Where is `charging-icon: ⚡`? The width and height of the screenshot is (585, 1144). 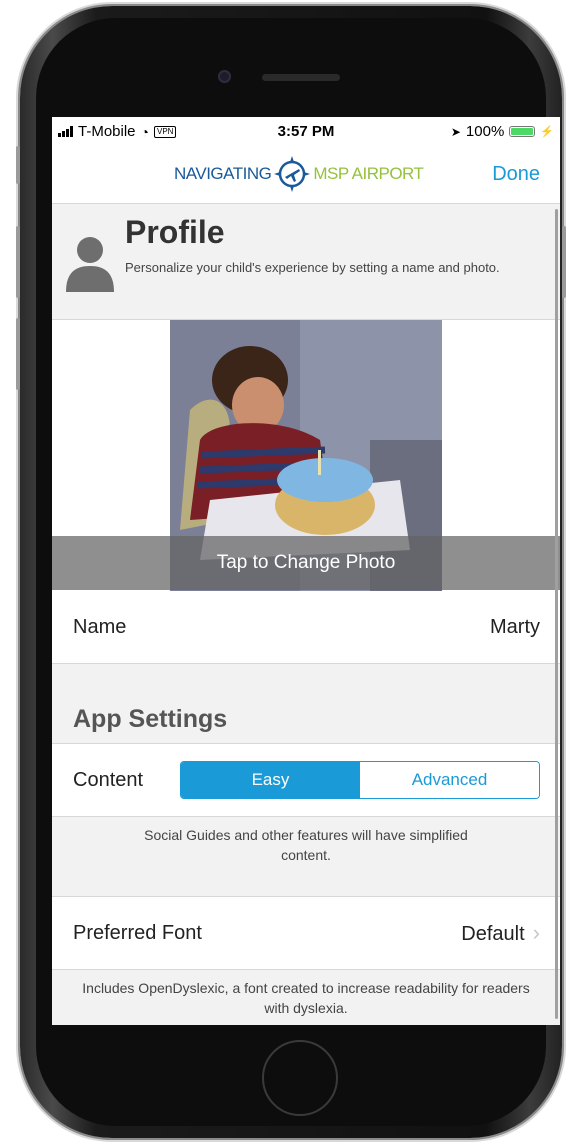
charging-icon: ⚡ is located at coordinates (547, 132).